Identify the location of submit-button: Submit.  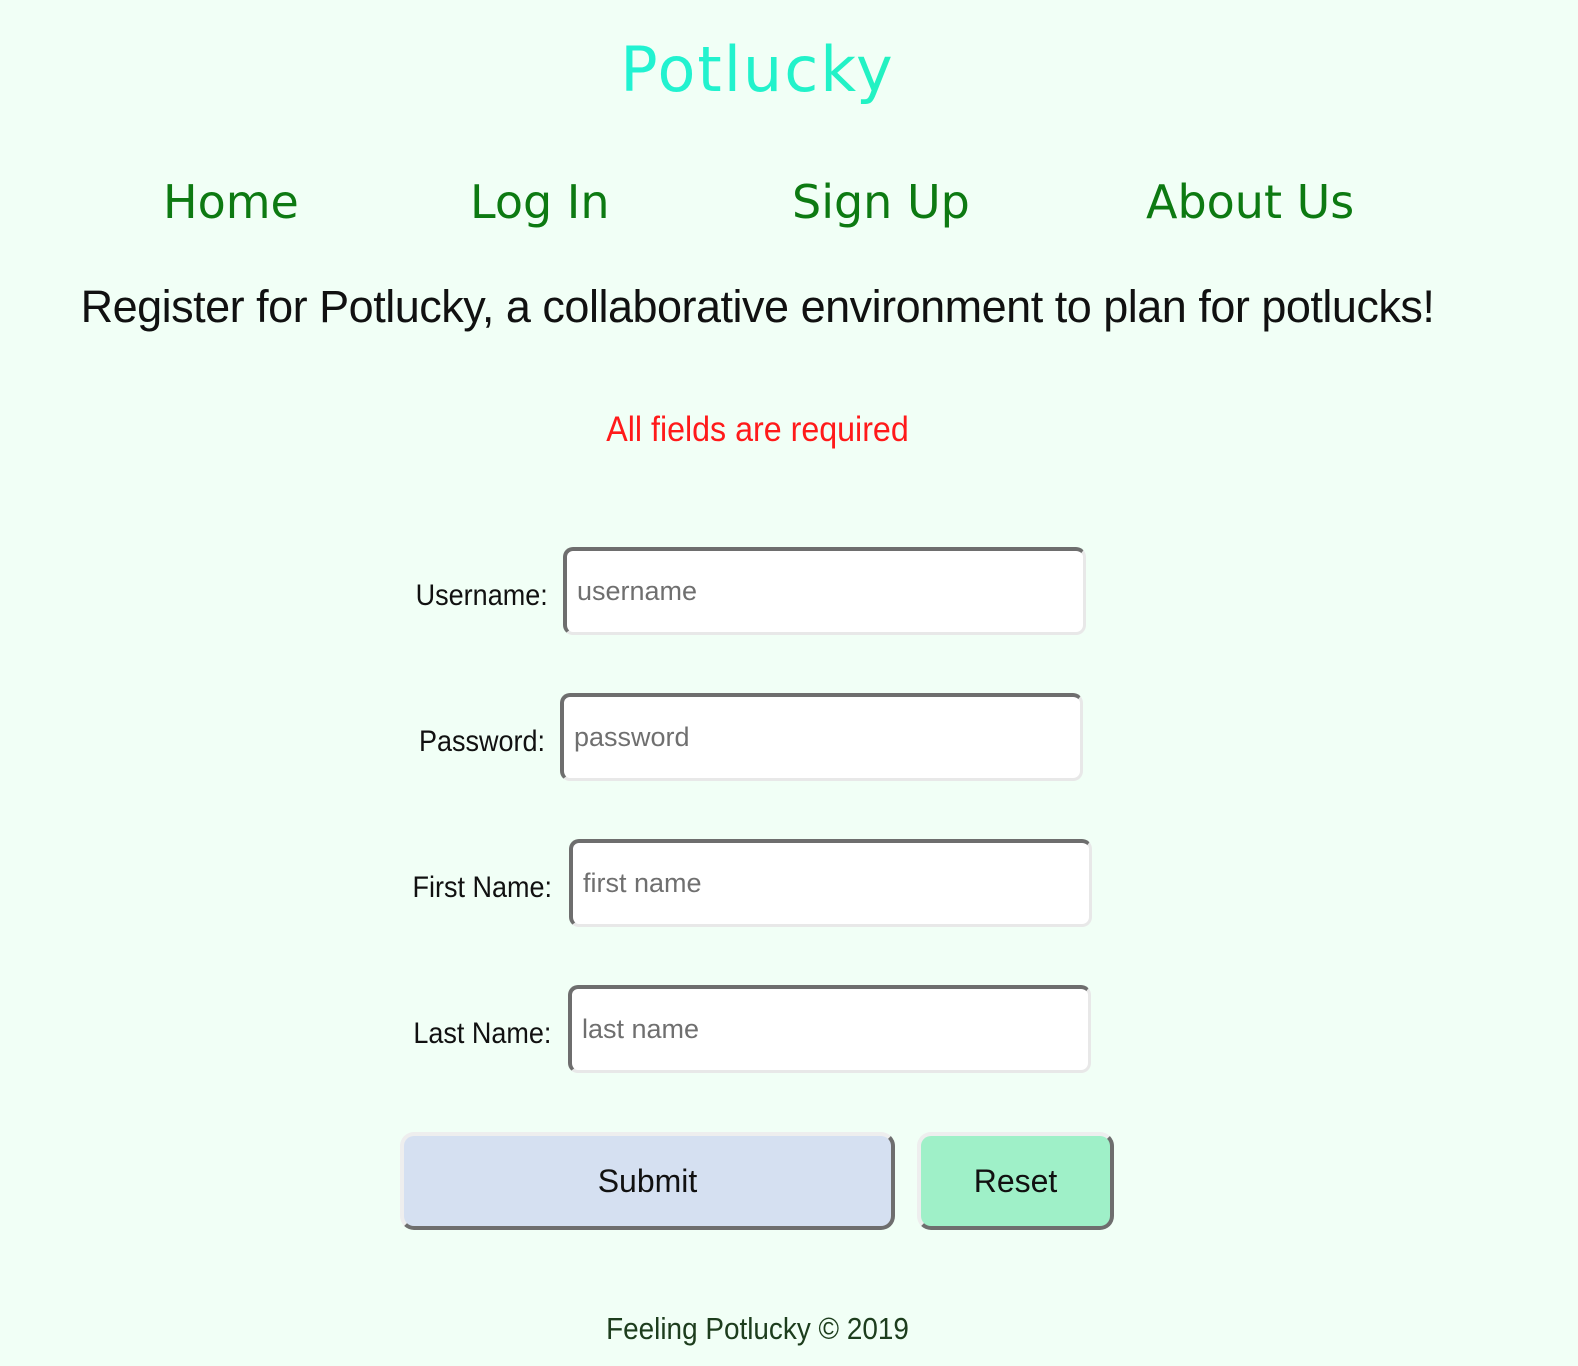
(647, 1181).